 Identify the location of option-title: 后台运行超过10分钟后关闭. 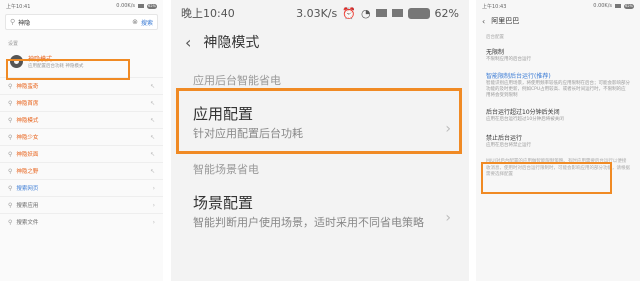
(523, 112).